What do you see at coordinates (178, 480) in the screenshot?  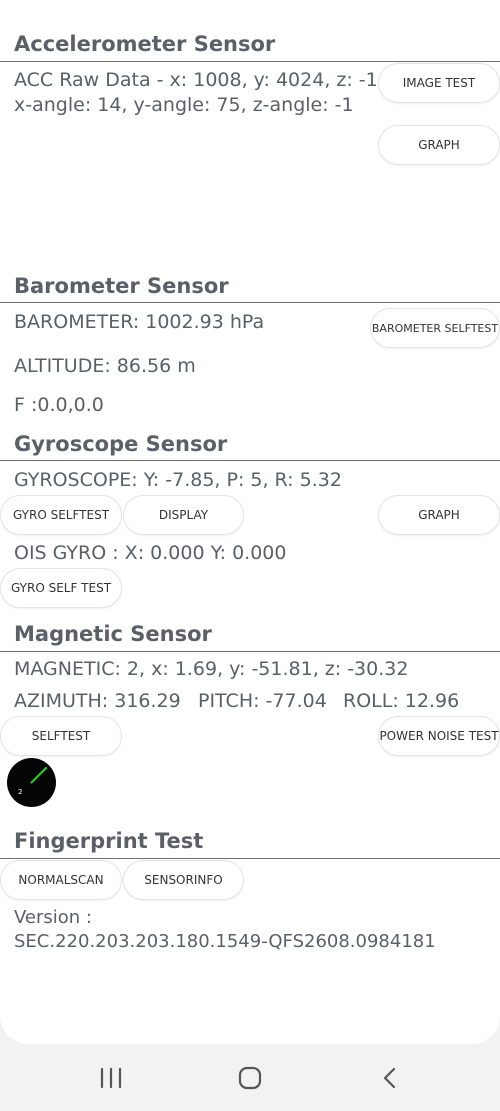 I see `gyroscope-reading: GYROSCOPE: Y: -7.85, P: 5, R: 5.32` at bounding box center [178, 480].